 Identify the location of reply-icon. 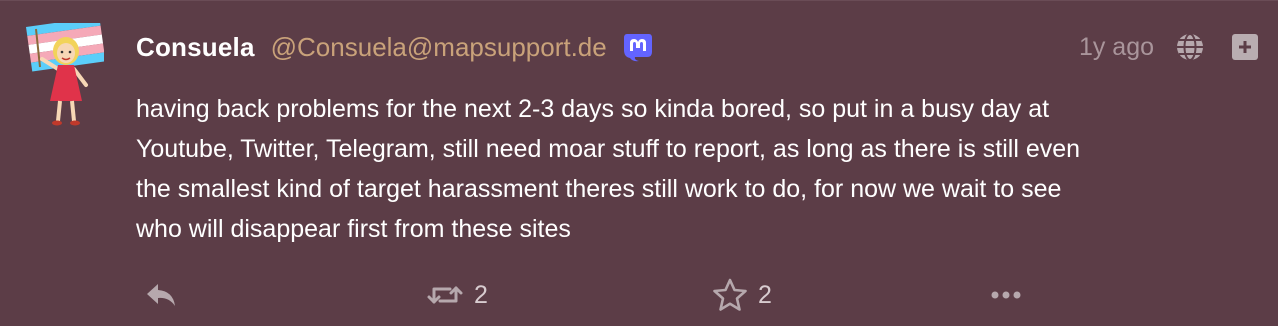
(161, 295).